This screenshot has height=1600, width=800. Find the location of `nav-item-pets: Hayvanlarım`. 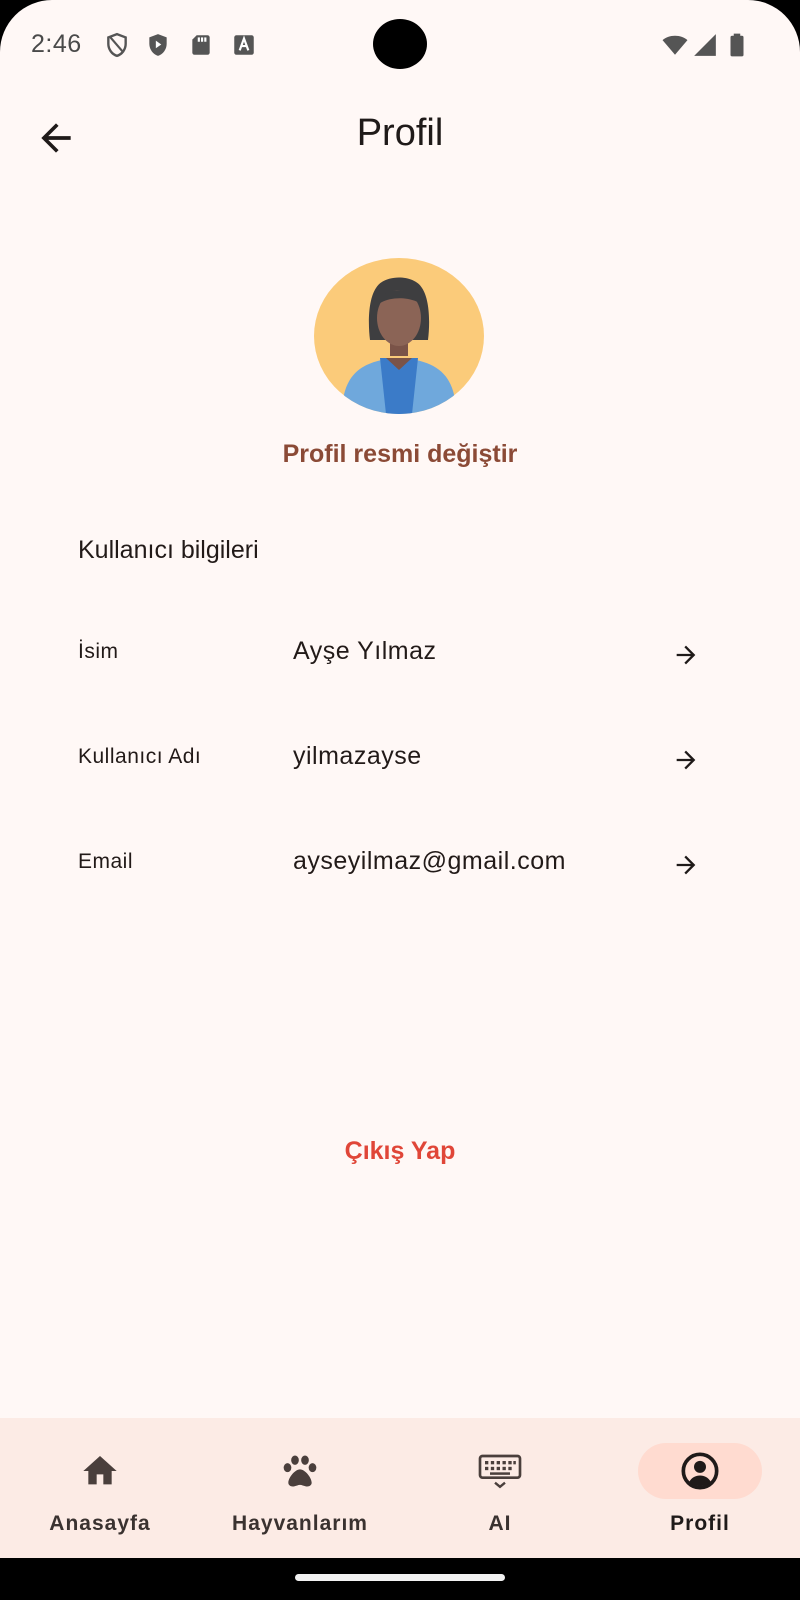

nav-item-pets: Hayvanlarım is located at coordinates (300, 1488).